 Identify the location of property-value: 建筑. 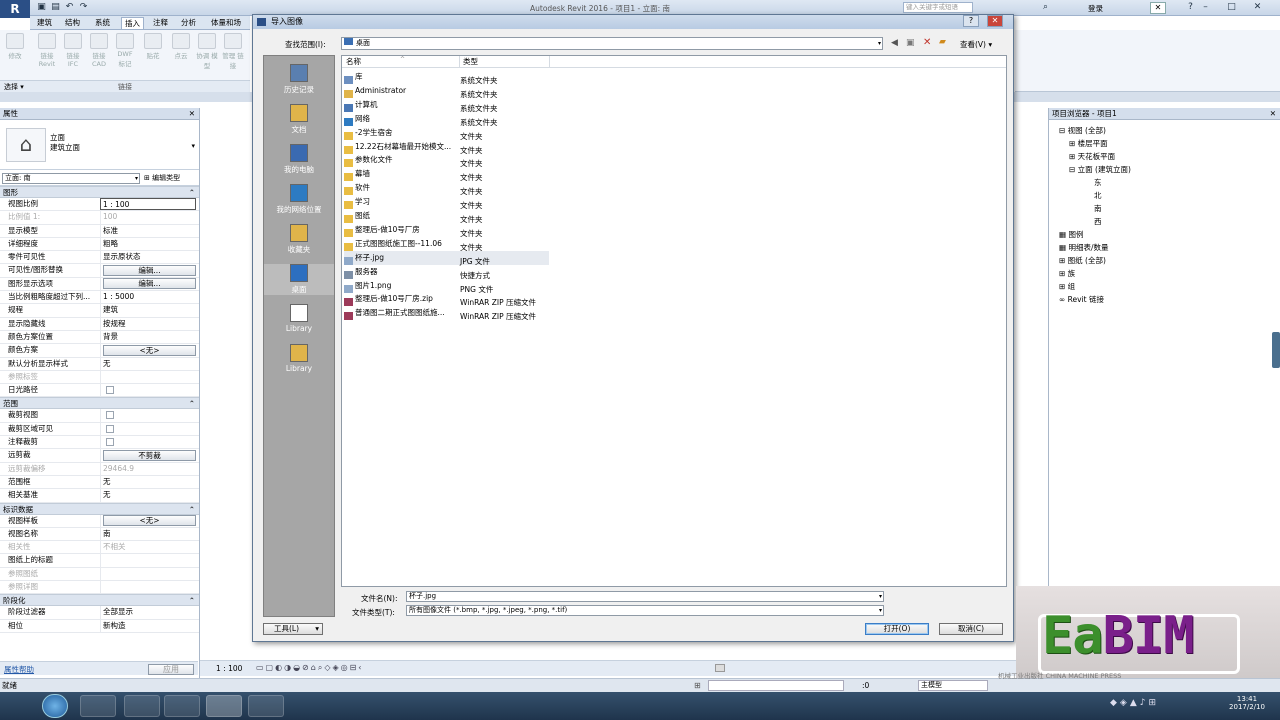
(148, 310).